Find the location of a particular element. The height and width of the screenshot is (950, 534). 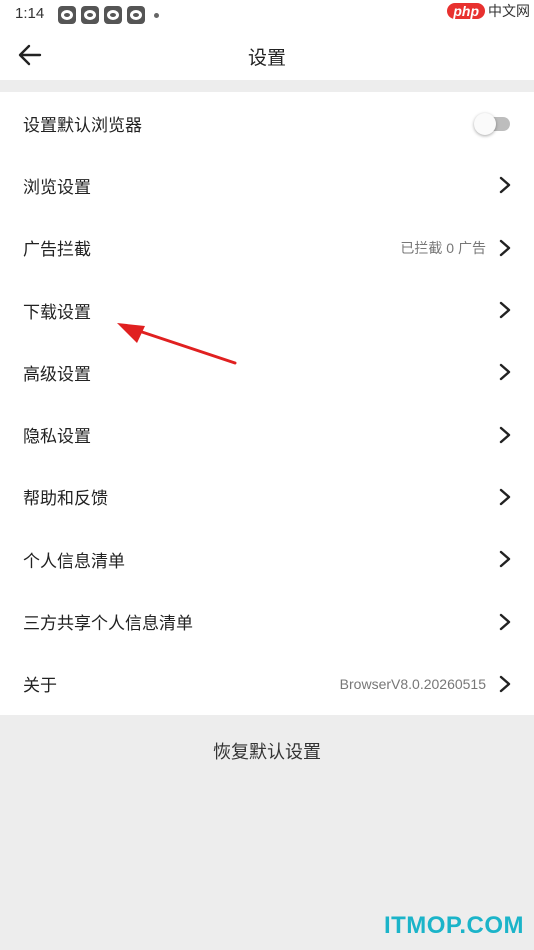

settings-row-value: BrowserV8.0.20260515 is located at coordinates (412, 683).